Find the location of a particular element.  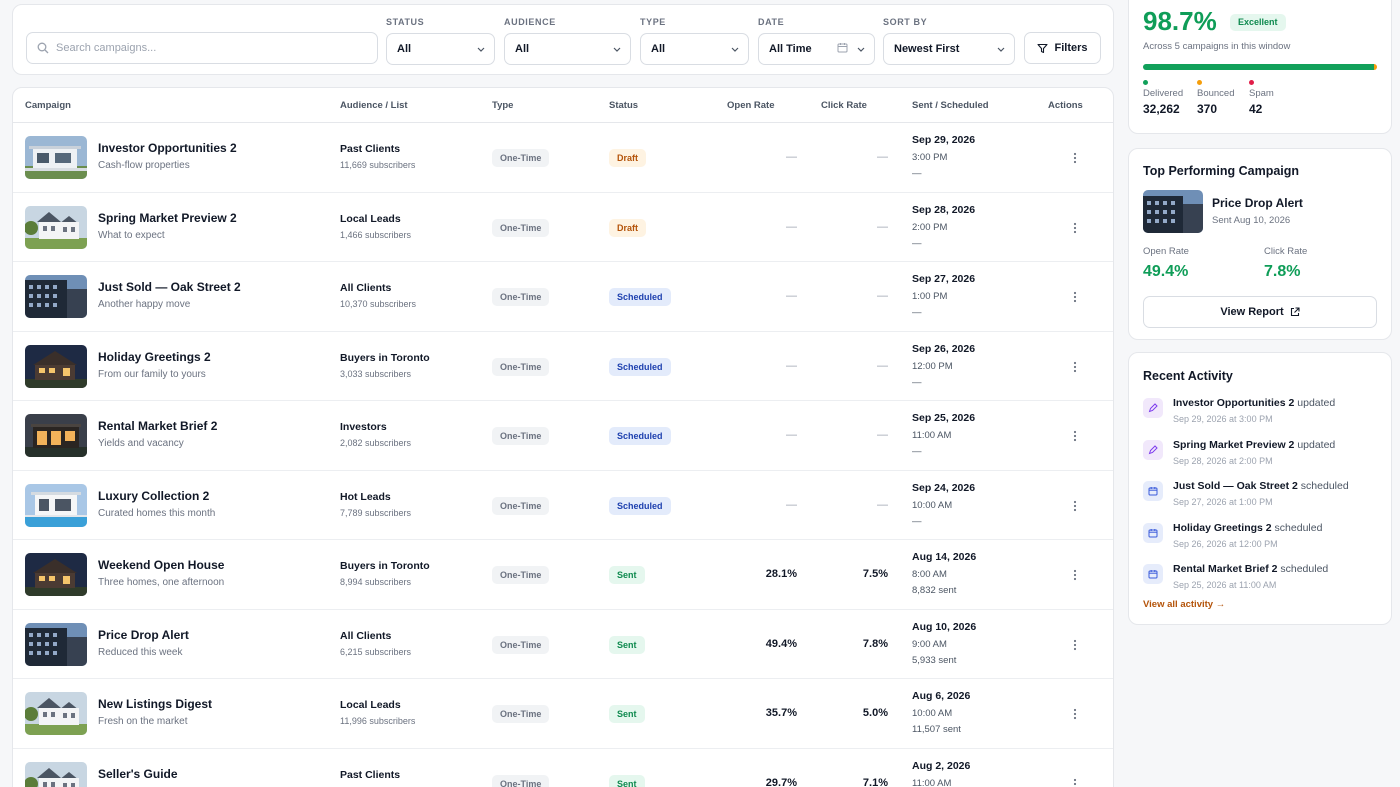

col-type: Type is located at coordinates (502, 105).